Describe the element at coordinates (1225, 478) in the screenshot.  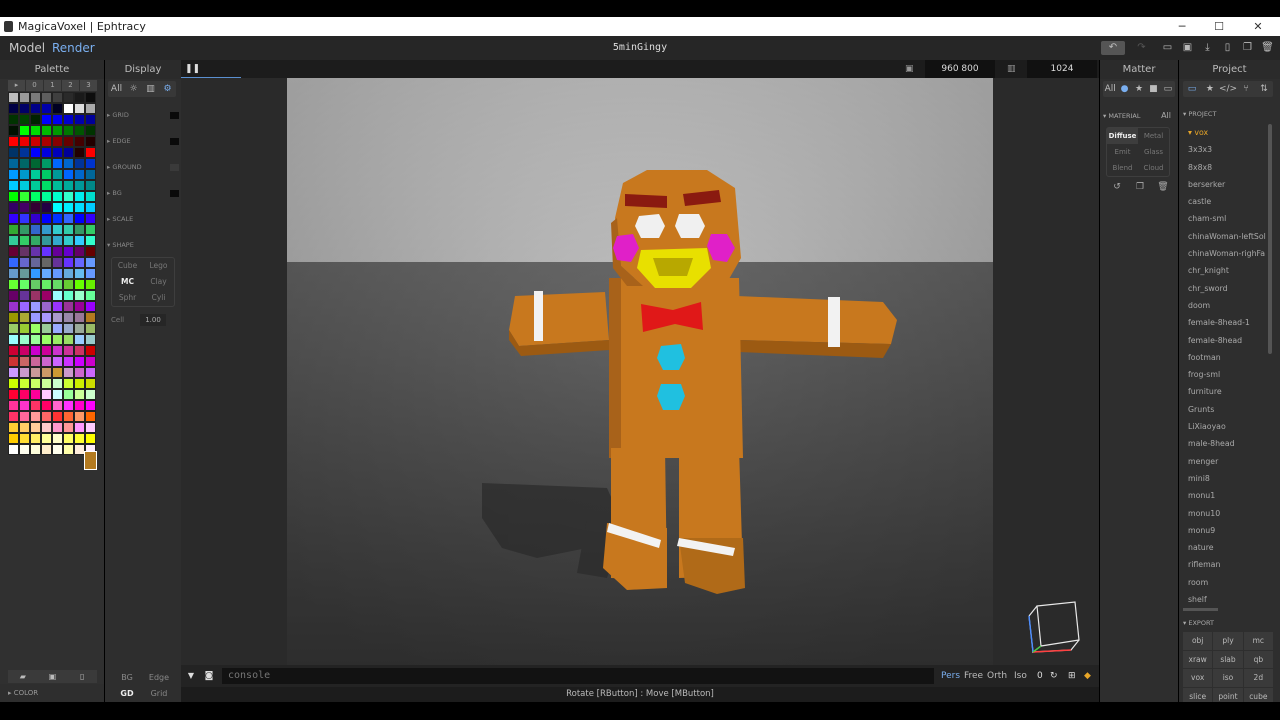
I see `project-file-item: mini8` at that location.